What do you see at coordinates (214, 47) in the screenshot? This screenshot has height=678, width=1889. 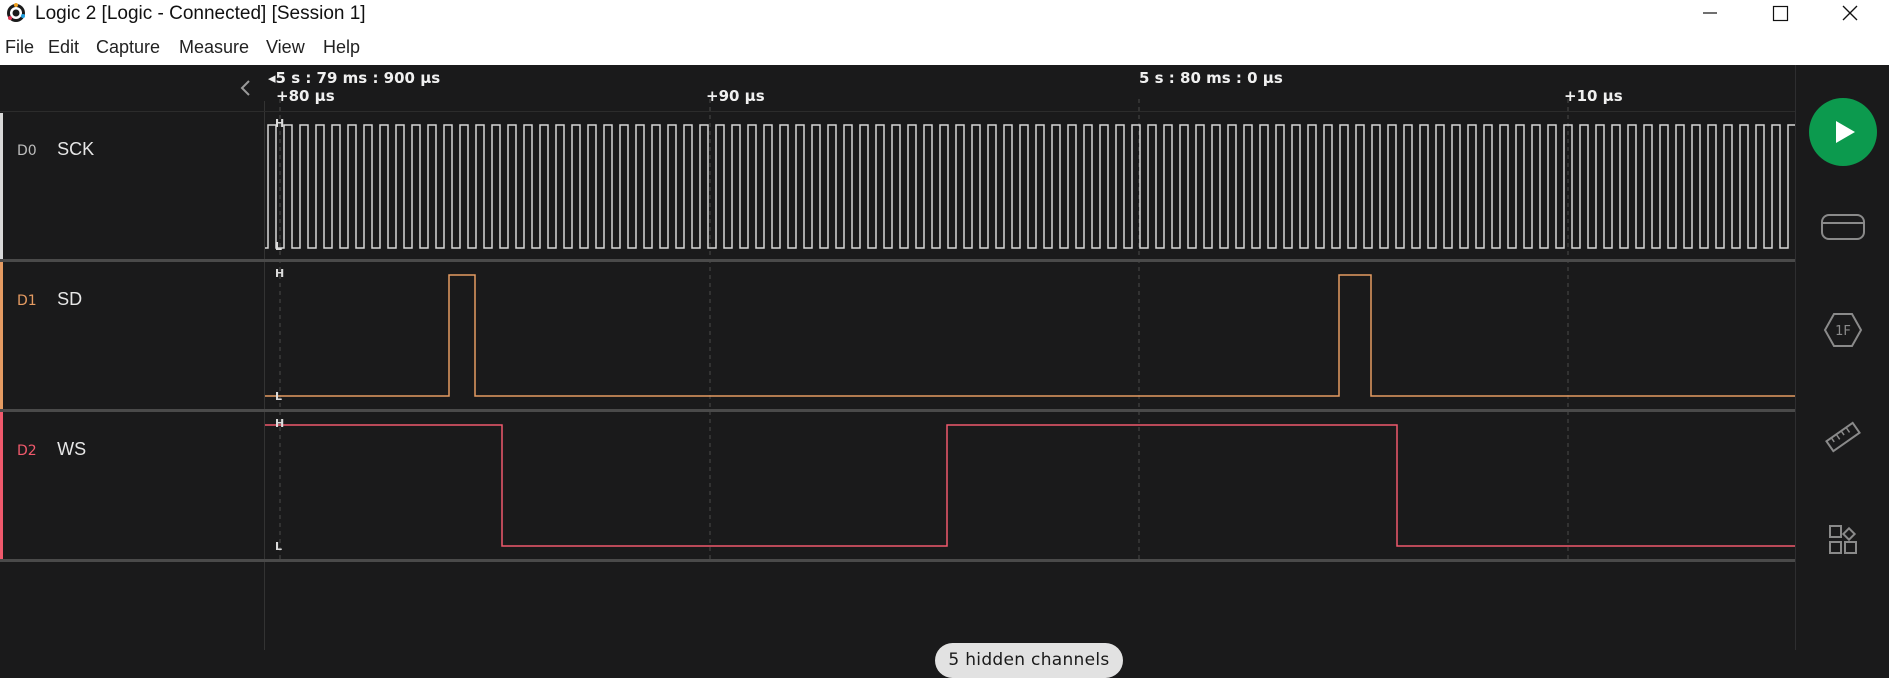 I see `menu-measure: Measure` at bounding box center [214, 47].